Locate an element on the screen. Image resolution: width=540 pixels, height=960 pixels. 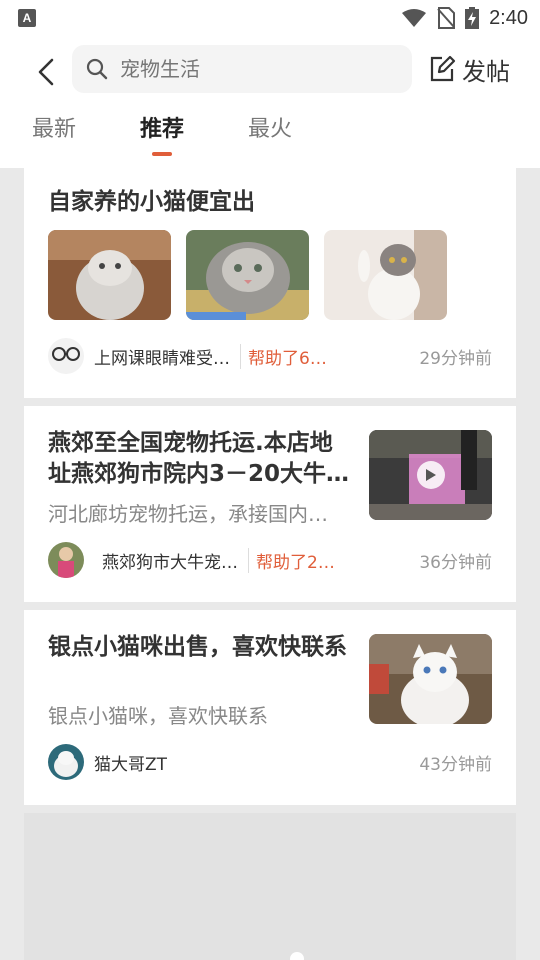
search-bar is located at coordinates (242, 69).